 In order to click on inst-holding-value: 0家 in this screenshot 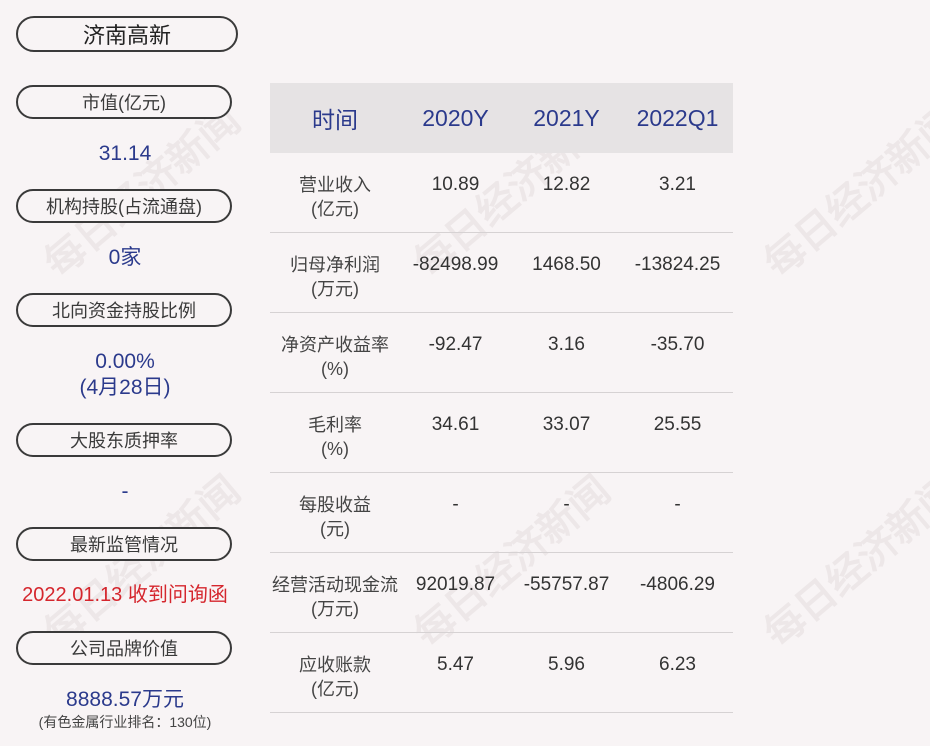, I will do `click(125, 257)`.